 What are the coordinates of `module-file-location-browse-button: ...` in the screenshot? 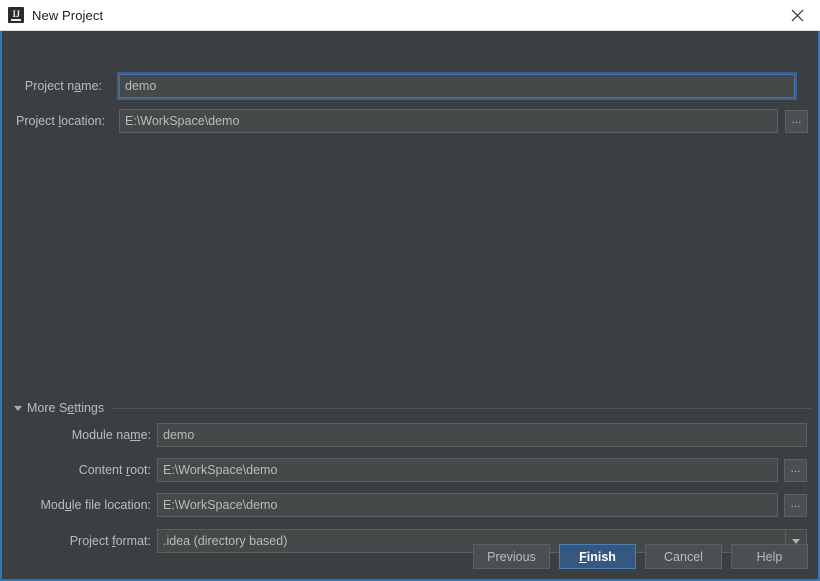 It's located at (795, 505).